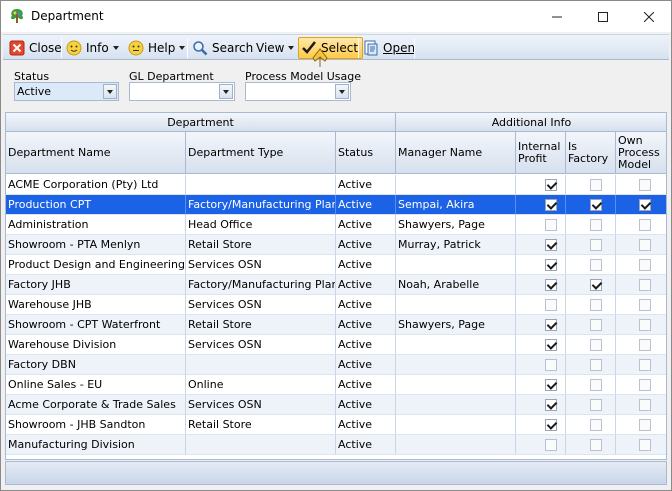  Describe the element at coordinates (603, 16) in the screenshot. I see `maximize-button` at that location.